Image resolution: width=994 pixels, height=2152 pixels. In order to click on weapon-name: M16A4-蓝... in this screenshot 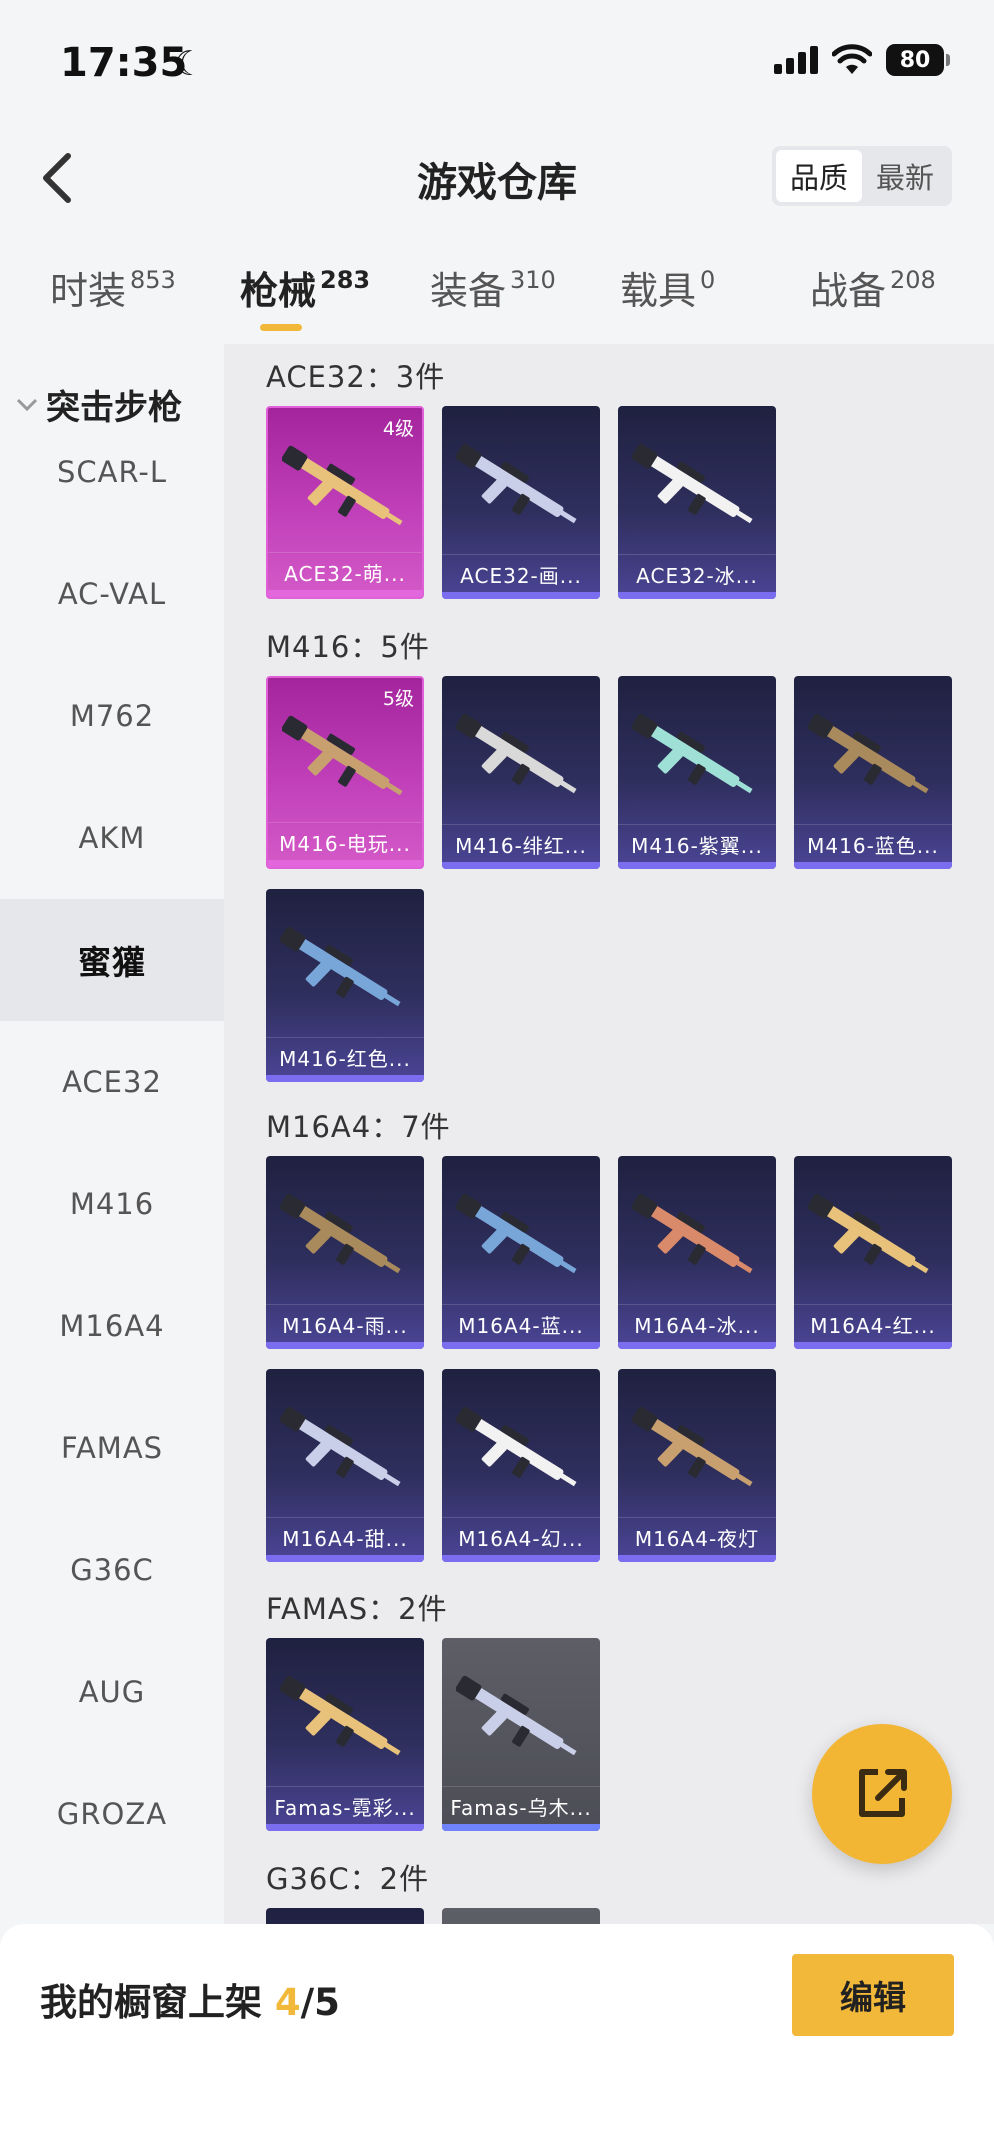, I will do `click(521, 1326)`.